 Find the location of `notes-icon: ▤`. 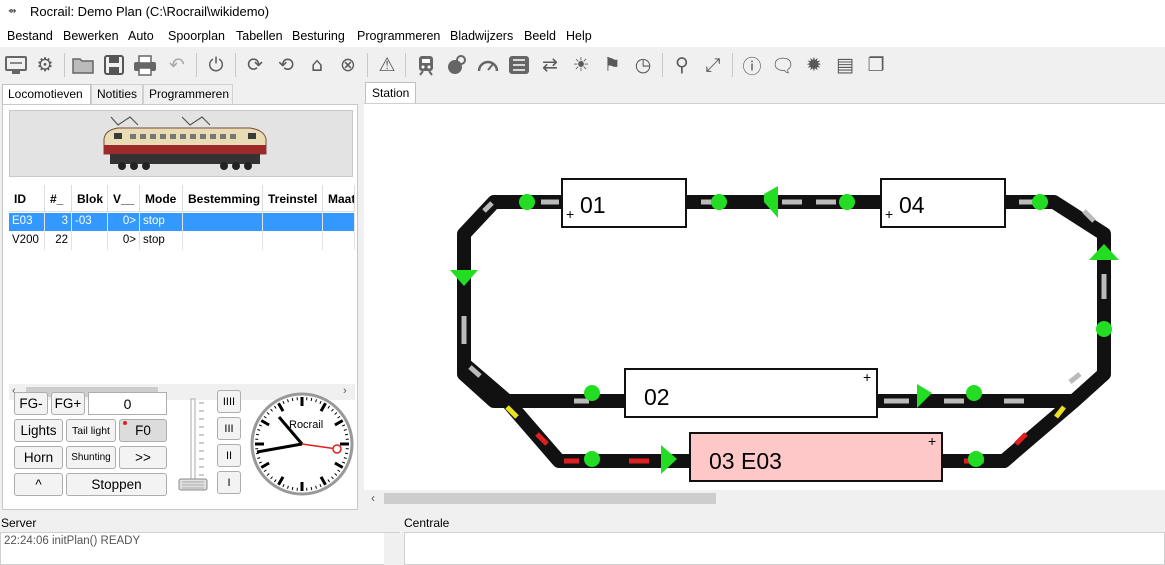

notes-icon: ▤ is located at coordinates (845, 65).